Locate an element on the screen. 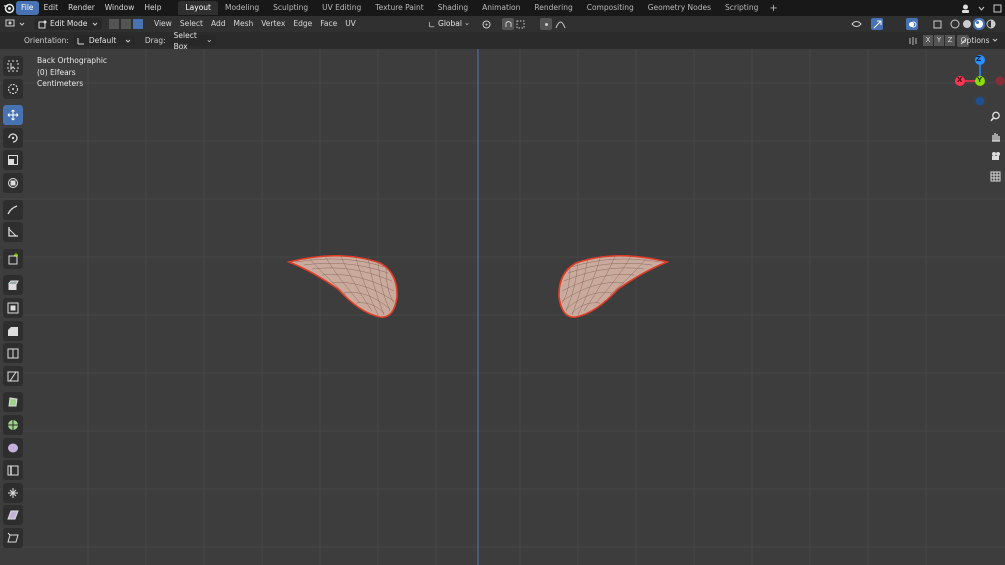  zoom-icon is located at coordinates (995, 116).